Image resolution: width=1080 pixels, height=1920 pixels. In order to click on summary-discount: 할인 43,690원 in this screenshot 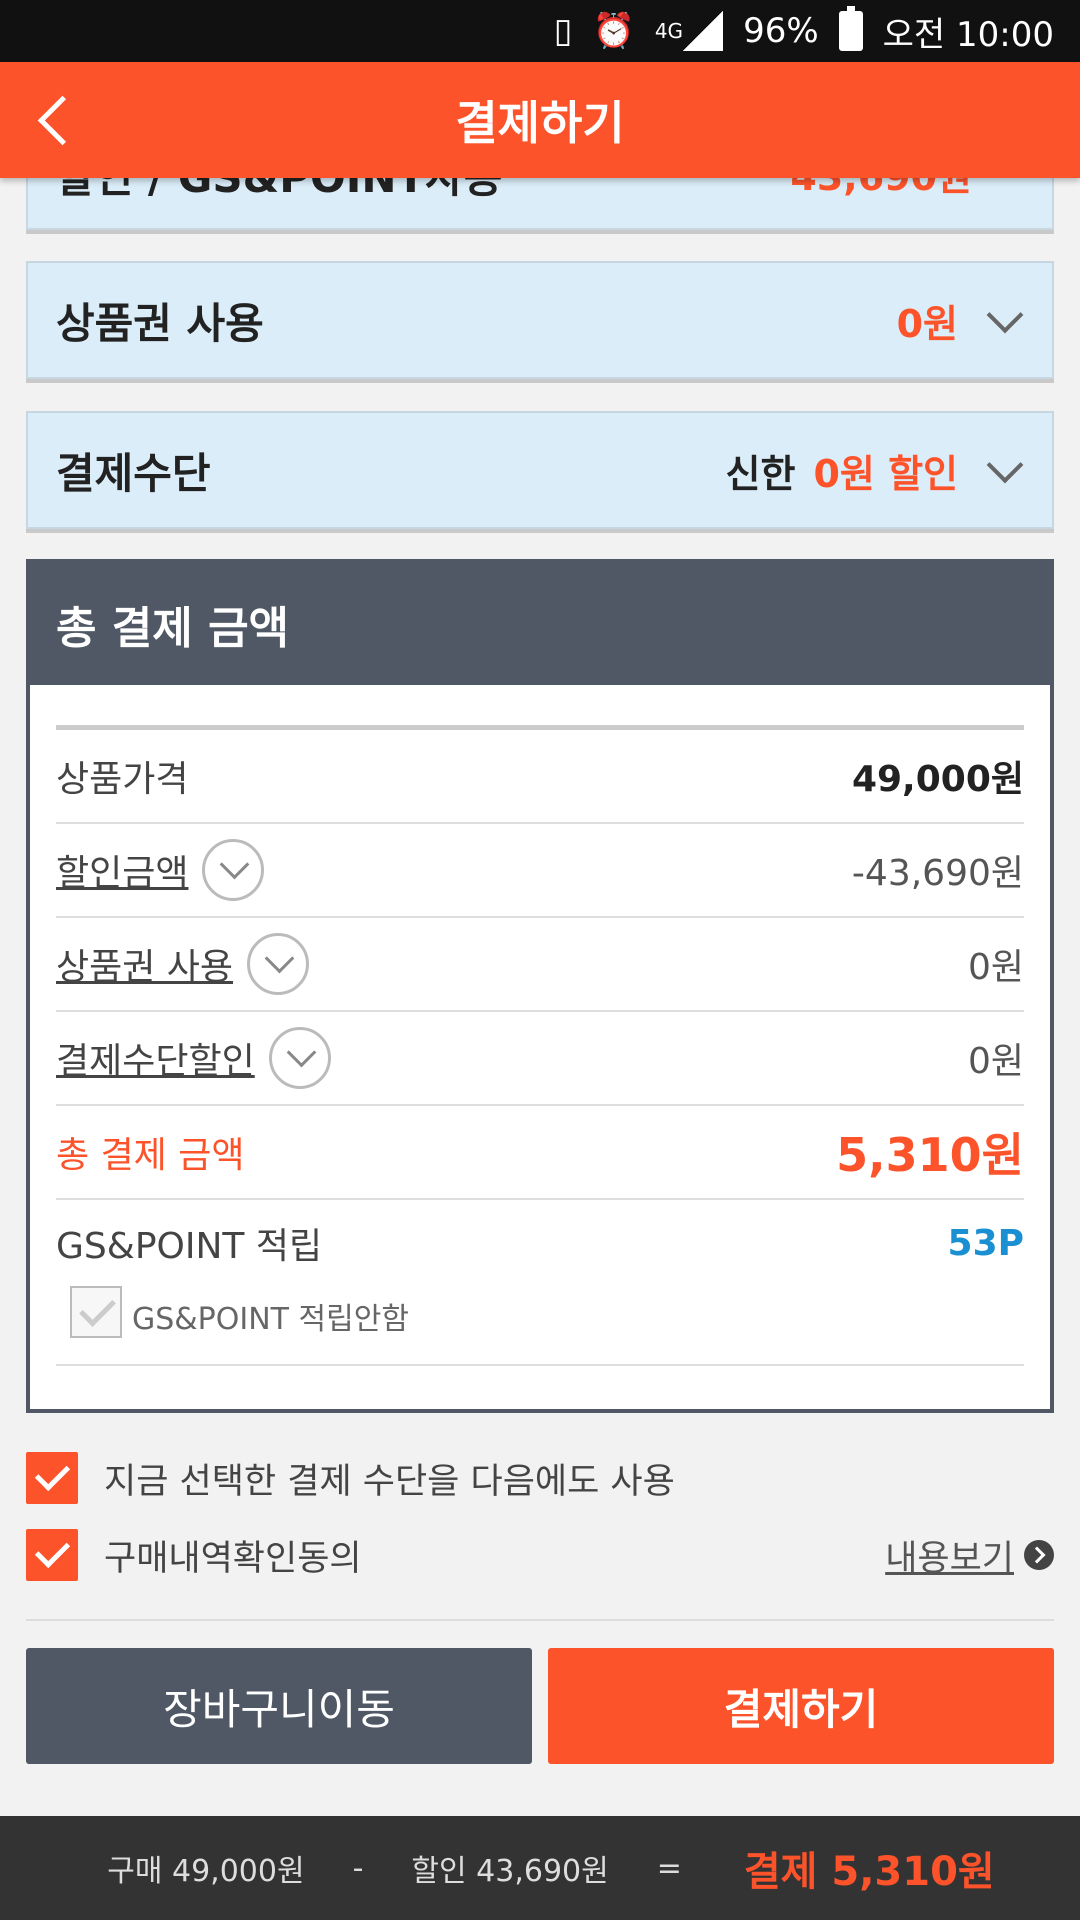, I will do `click(510, 1871)`.